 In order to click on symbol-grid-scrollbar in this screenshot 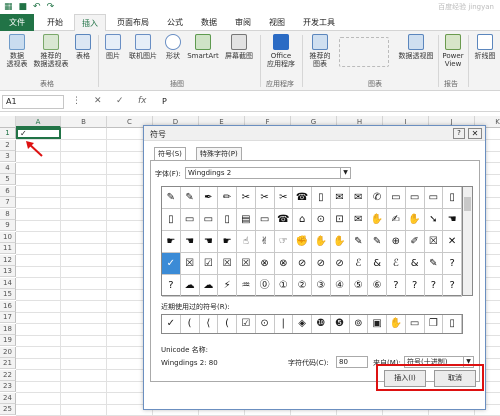, I will do `click(468, 241)`.